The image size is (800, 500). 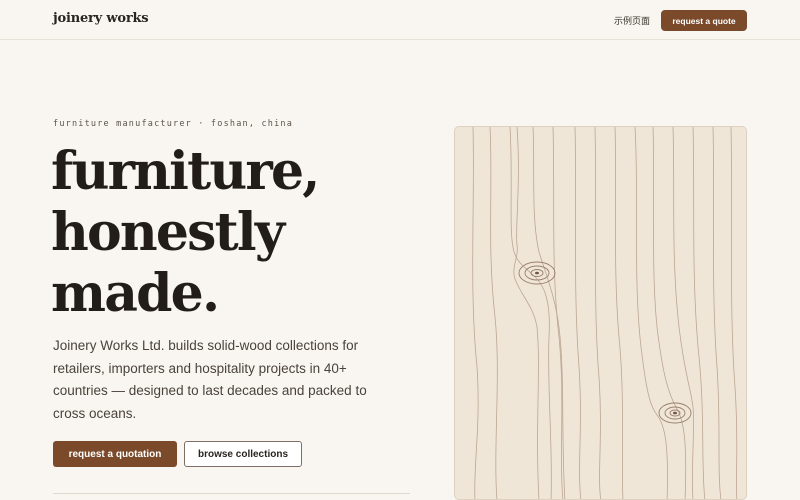 What do you see at coordinates (168, 232) in the screenshot?
I see `headline-line-2: honestly` at bounding box center [168, 232].